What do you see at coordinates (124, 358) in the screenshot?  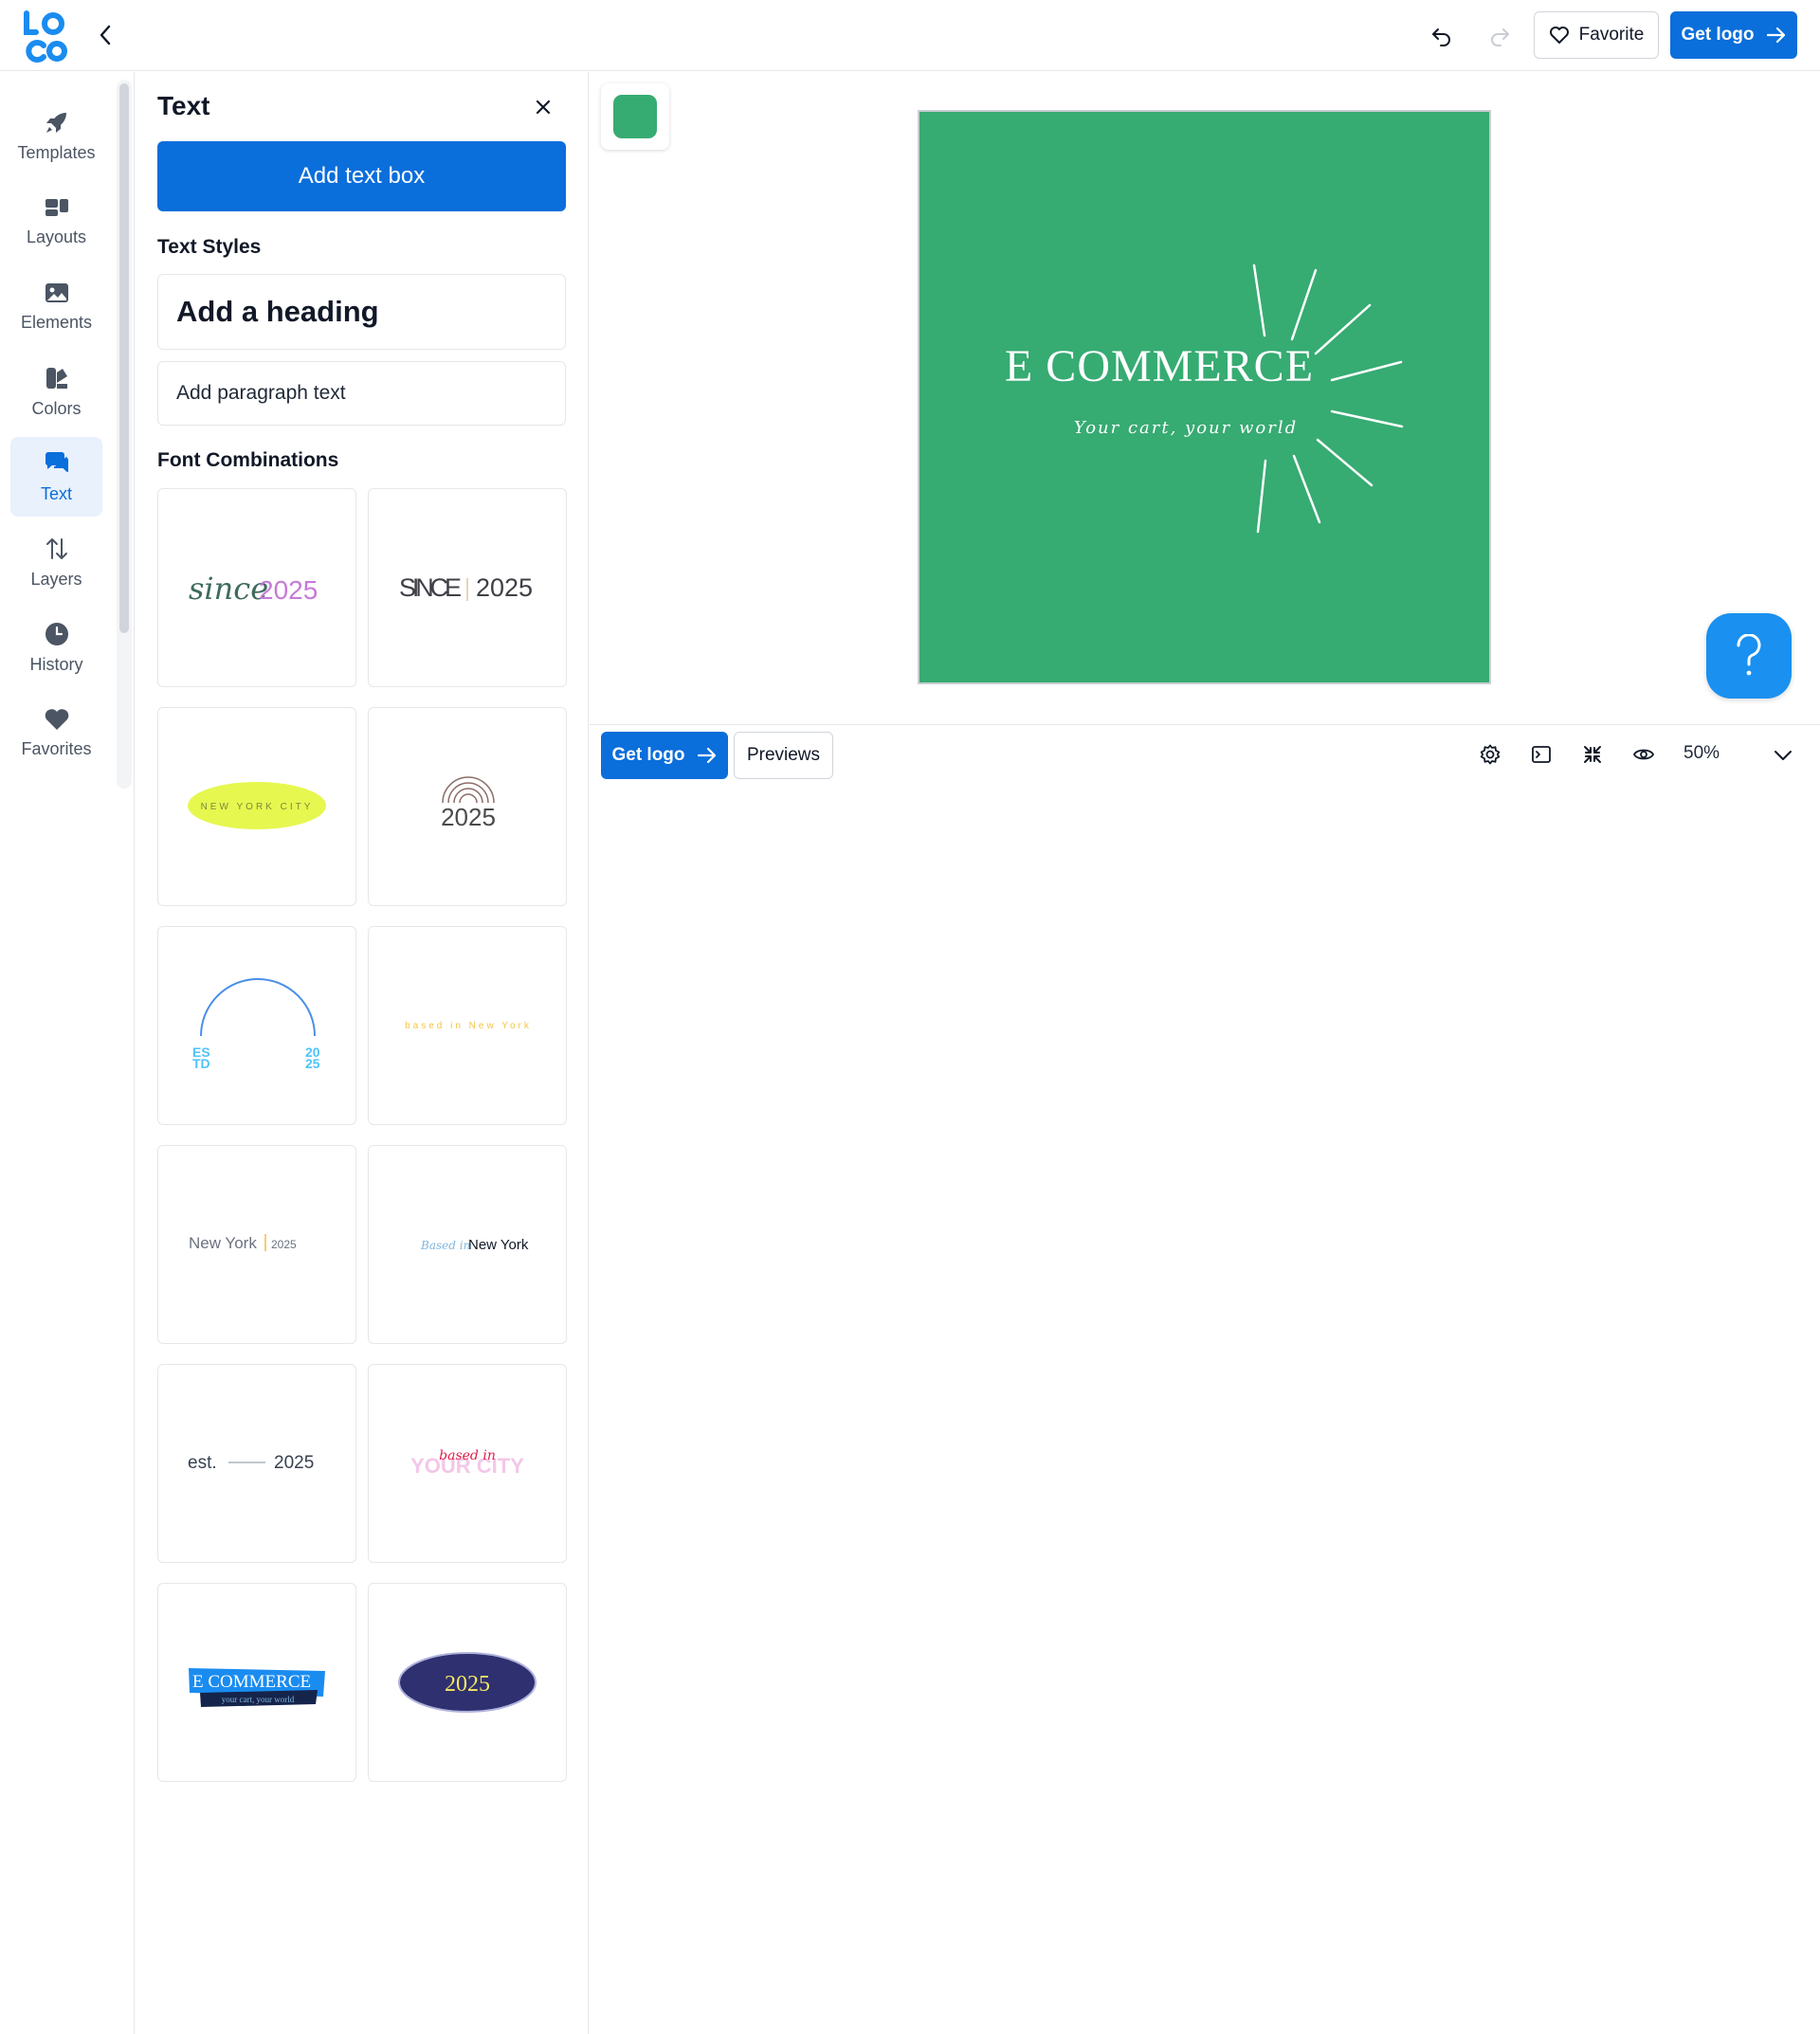 I see `rail-scroll-thumb` at bounding box center [124, 358].